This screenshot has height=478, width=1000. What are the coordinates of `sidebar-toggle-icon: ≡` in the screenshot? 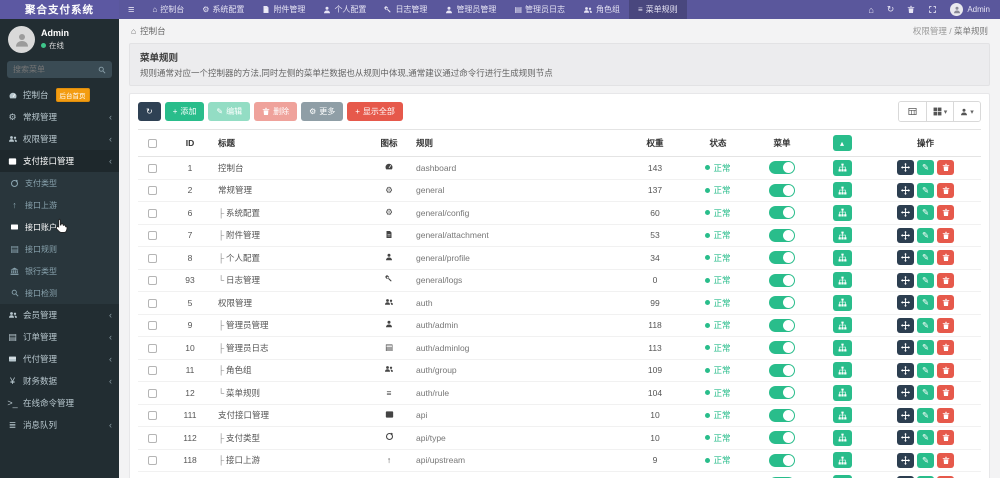 It's located at (131, 10).